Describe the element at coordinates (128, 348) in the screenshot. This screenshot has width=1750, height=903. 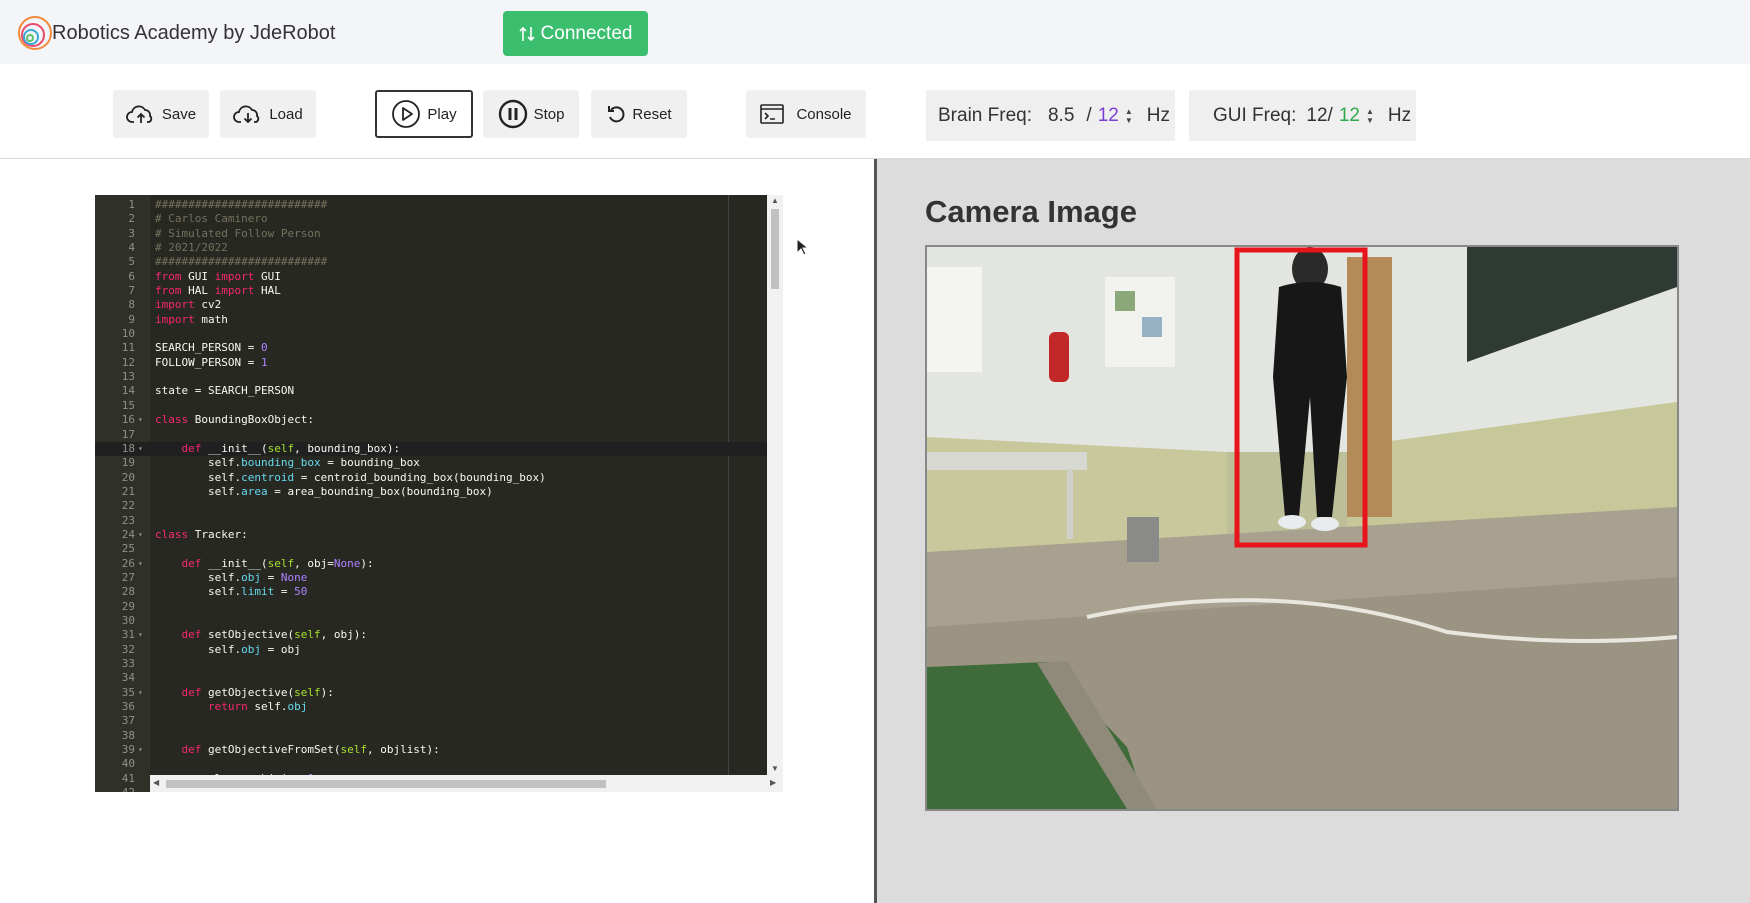
I see `line-number: 11` at that location.